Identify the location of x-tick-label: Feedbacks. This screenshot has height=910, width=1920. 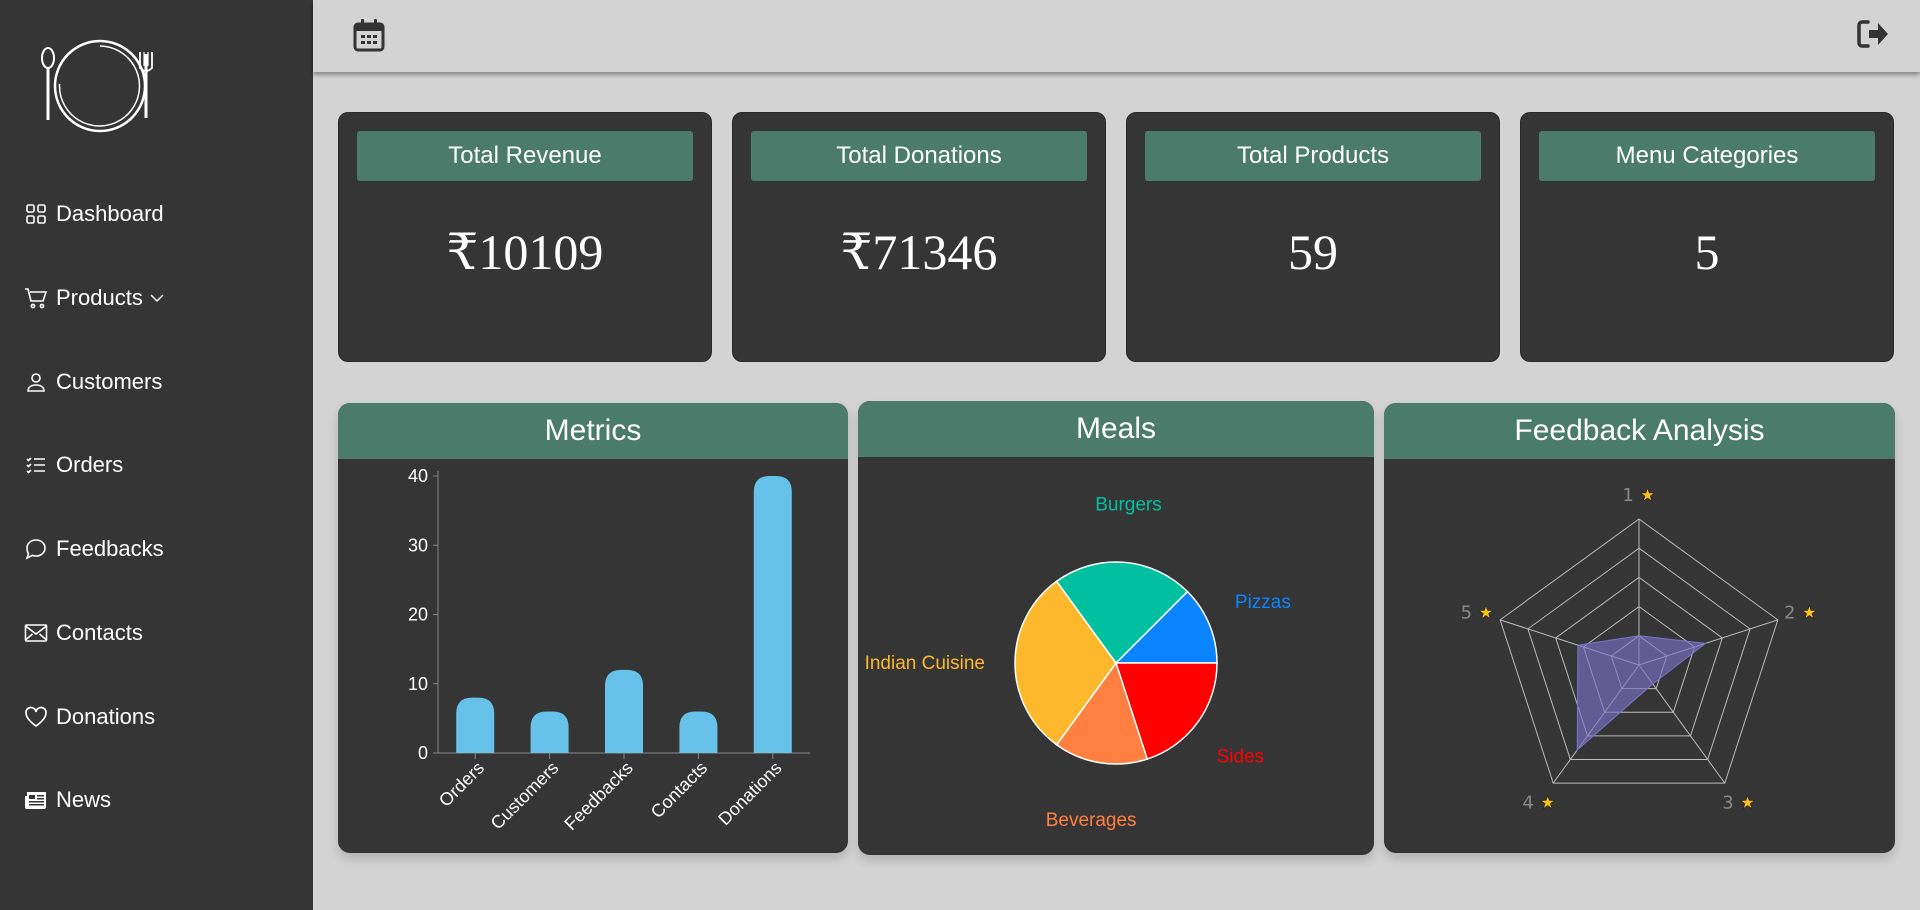
(598, 796).